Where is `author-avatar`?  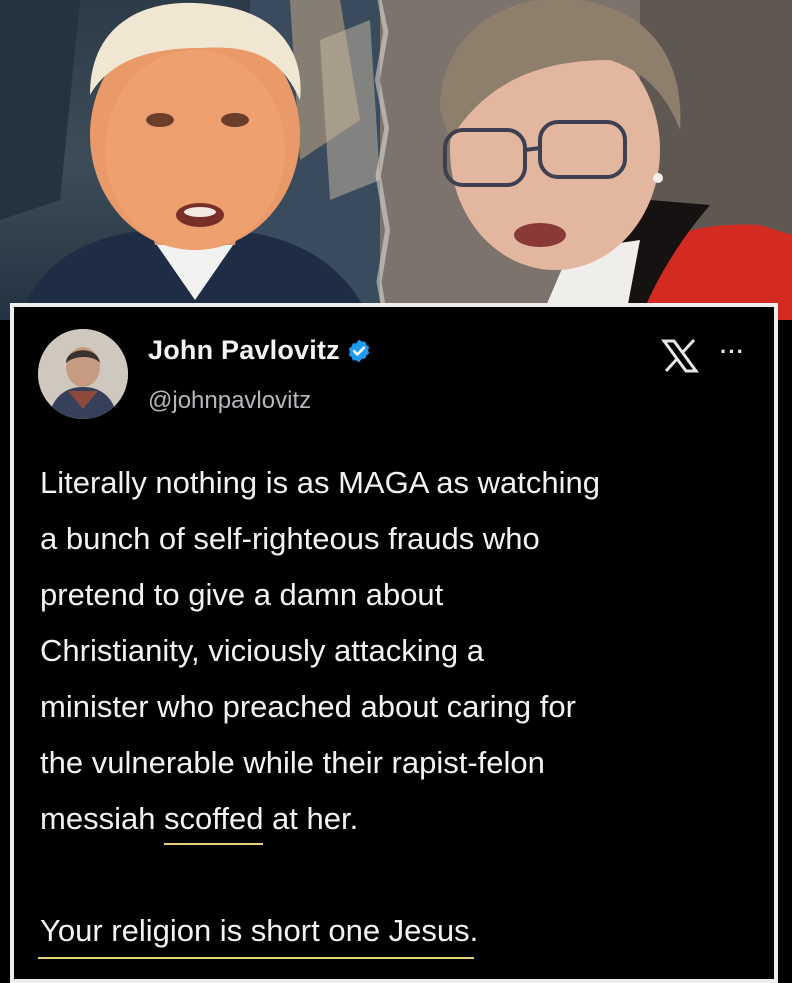 author-avatar is located at coordinates (83, 374).